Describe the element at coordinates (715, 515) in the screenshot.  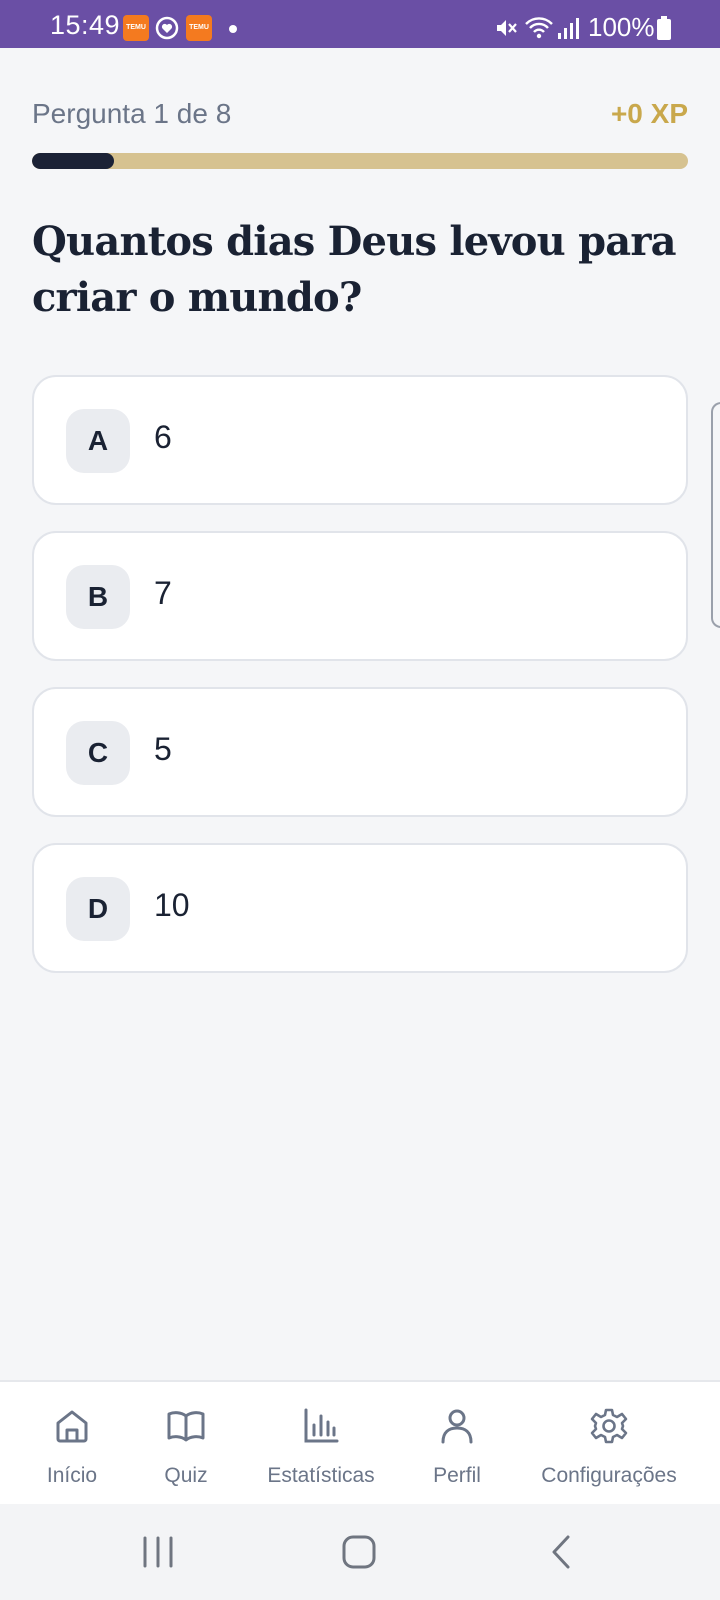
I see `edge-panel-handle` at that location.